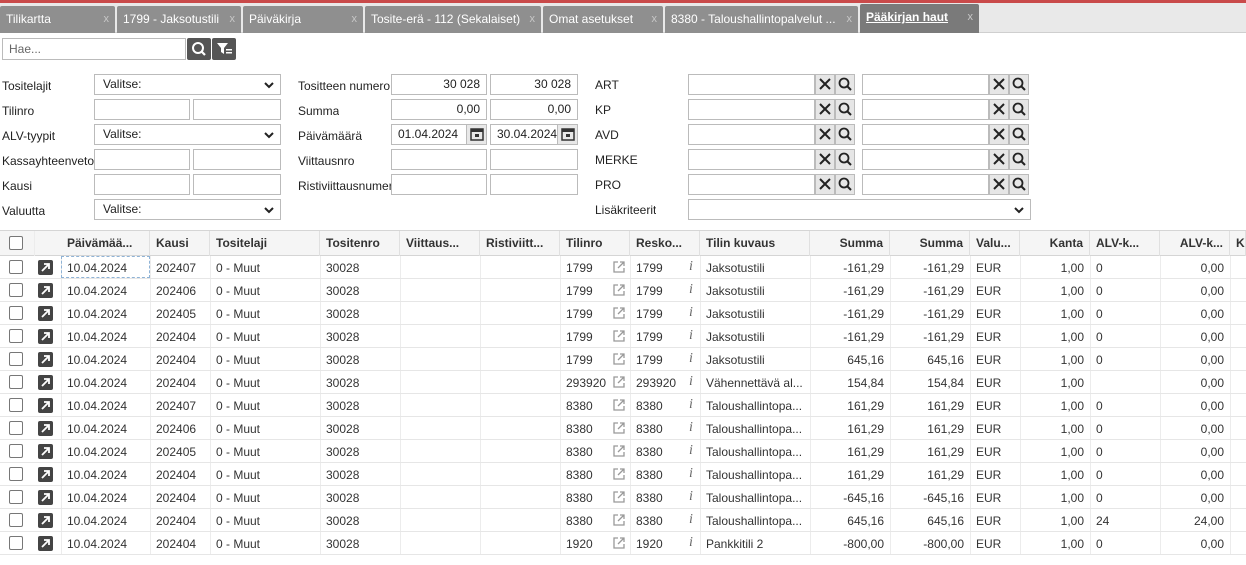 The height and width of the screenshot is (565, 1246). Describe the element at coordinates (199, 49) in the screenshot. I see `search-button` at that location.